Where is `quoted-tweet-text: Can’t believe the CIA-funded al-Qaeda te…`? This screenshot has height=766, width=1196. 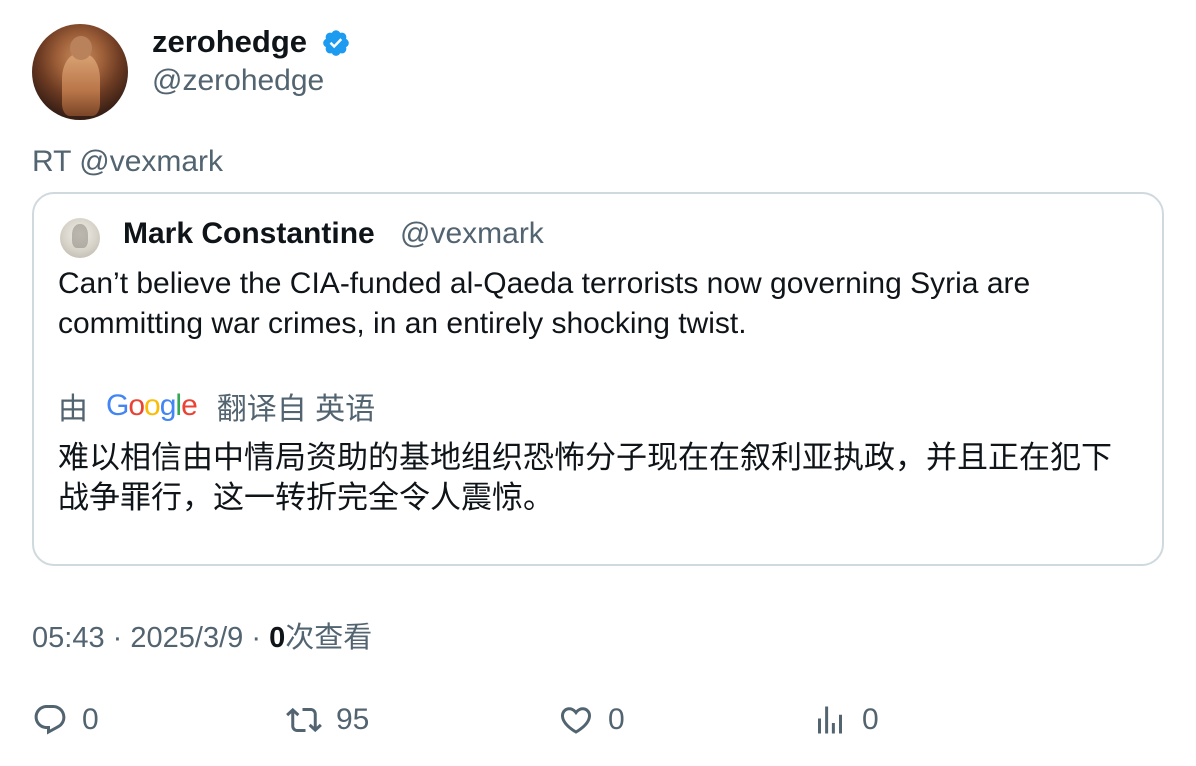
quoted-tweet-text: Can’t believe the CIA-funded al-Qaeda te… is located at coordinates (544, 303).